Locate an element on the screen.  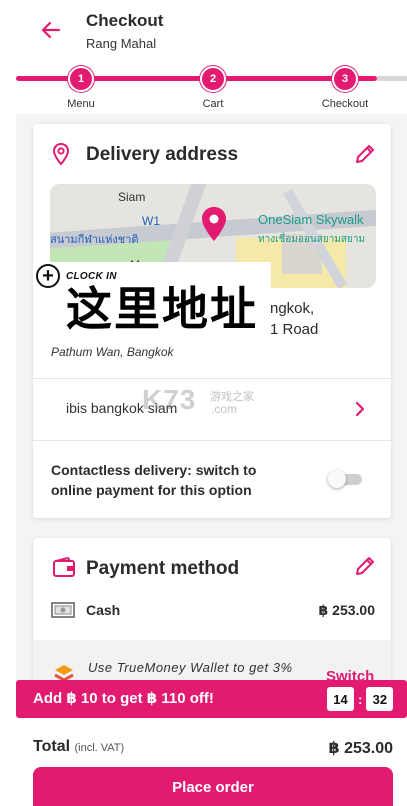
timer-seconds: 32 is located at coordinates (380, 699).